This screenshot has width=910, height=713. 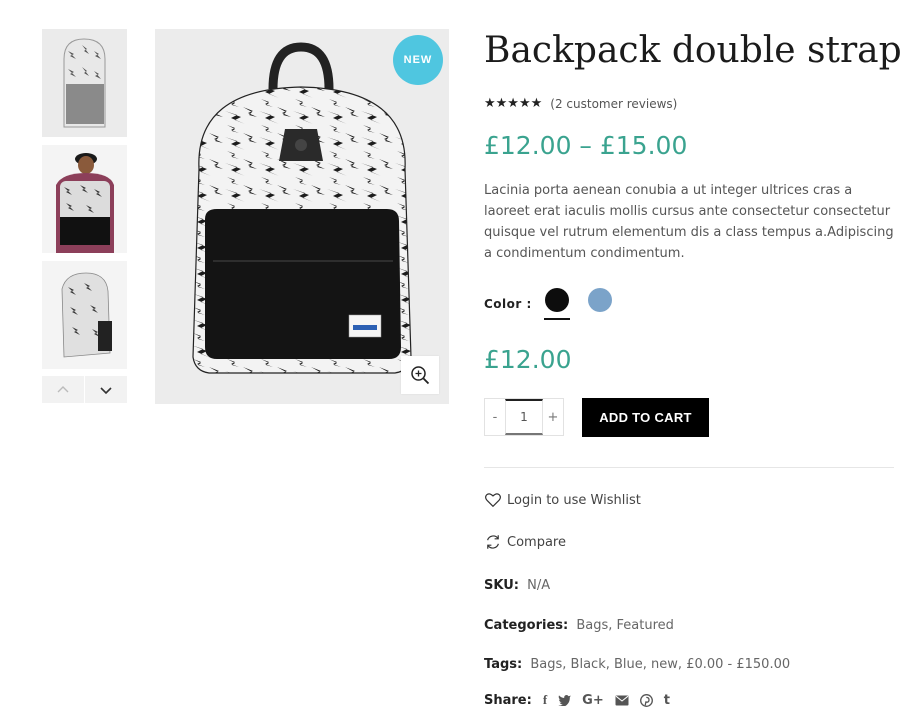 I want to click on compare-icon, so click(x=493, y=542).